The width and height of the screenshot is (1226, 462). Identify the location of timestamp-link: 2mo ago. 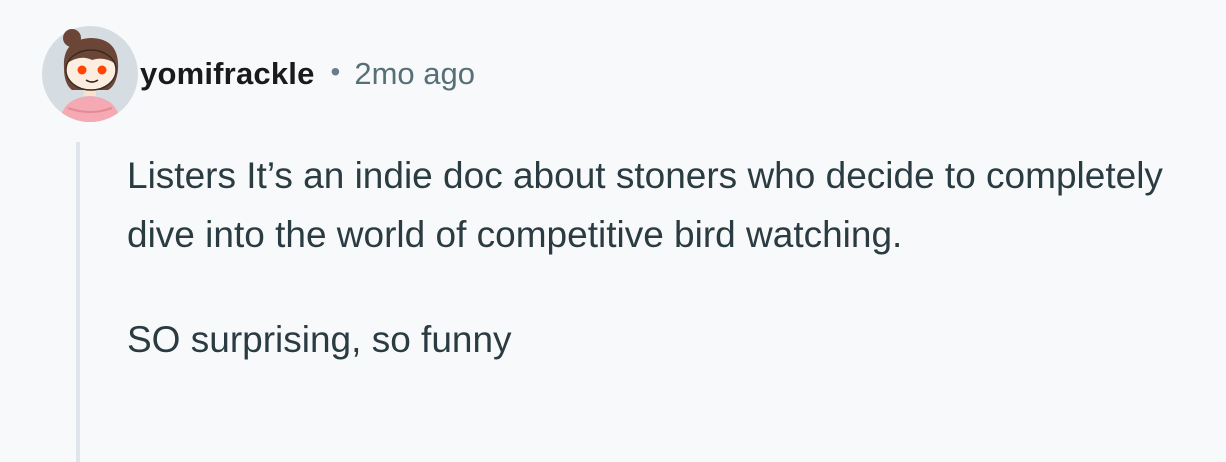
(414, 74).